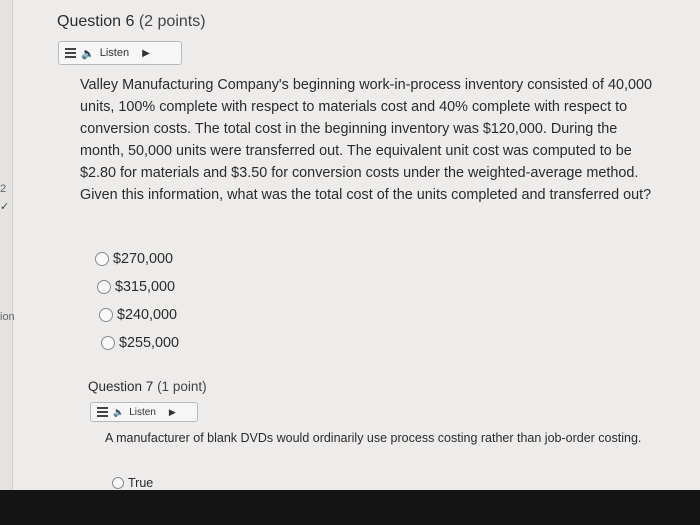 This screenshot has height=525, width=700. What do you see at coordinates (6, 245) in the screenshot?
I see `left-panel-strip` at bounding box center [6, 245].